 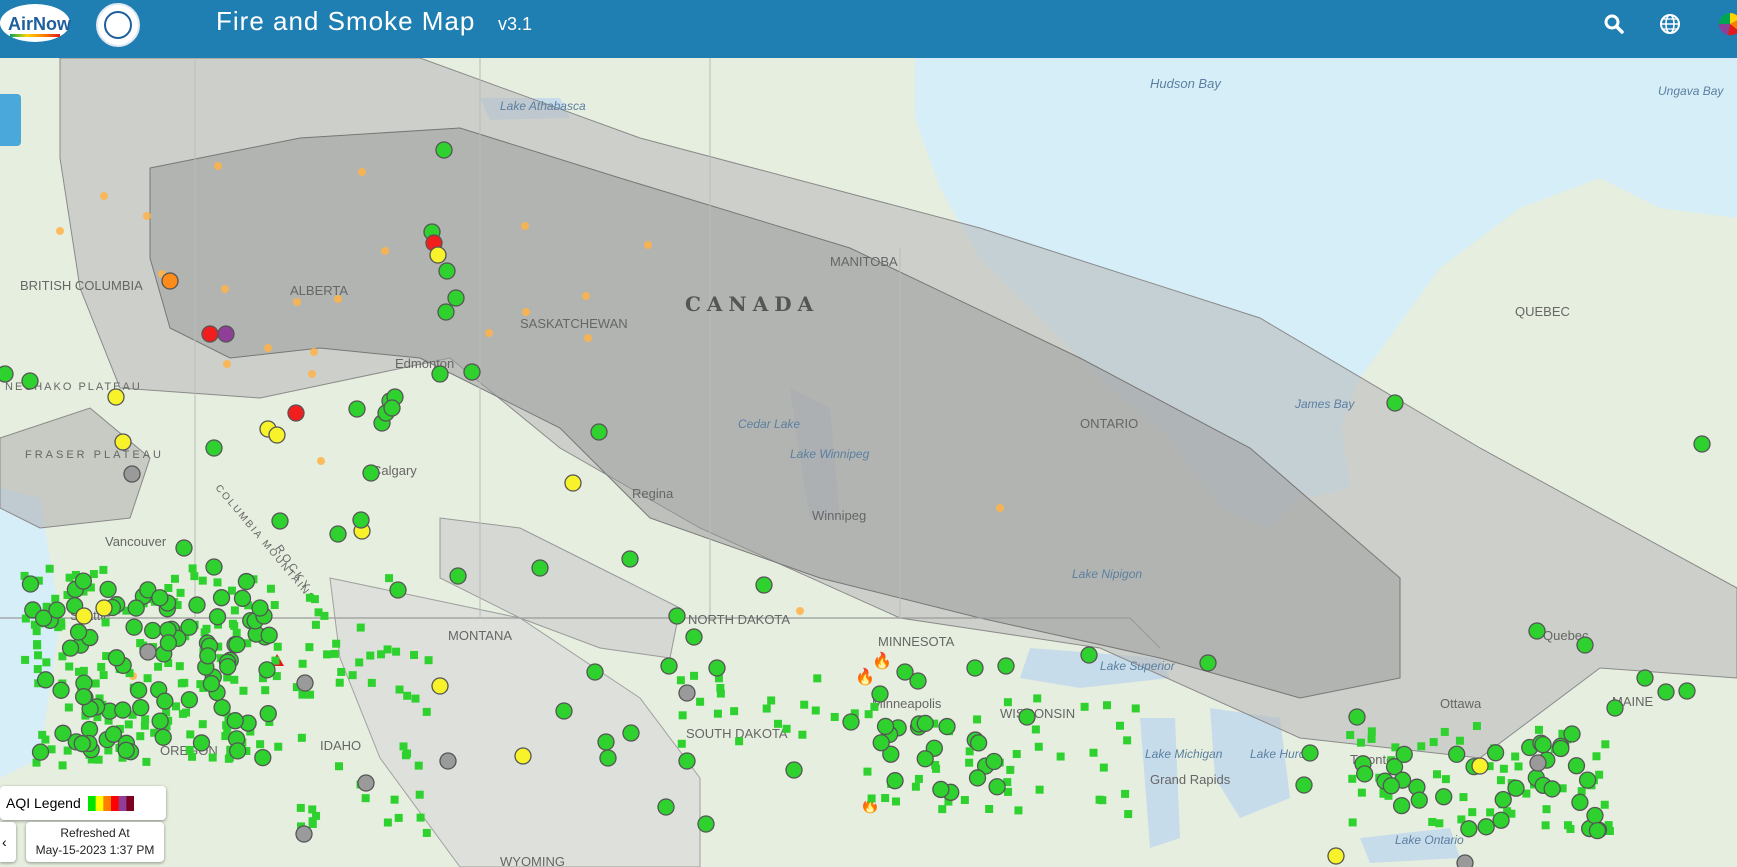 What do you see at coordinates (83, 803) in the screenshot?
I see `aqi-legend: AQI Legend` at bounding box center [83, 803].